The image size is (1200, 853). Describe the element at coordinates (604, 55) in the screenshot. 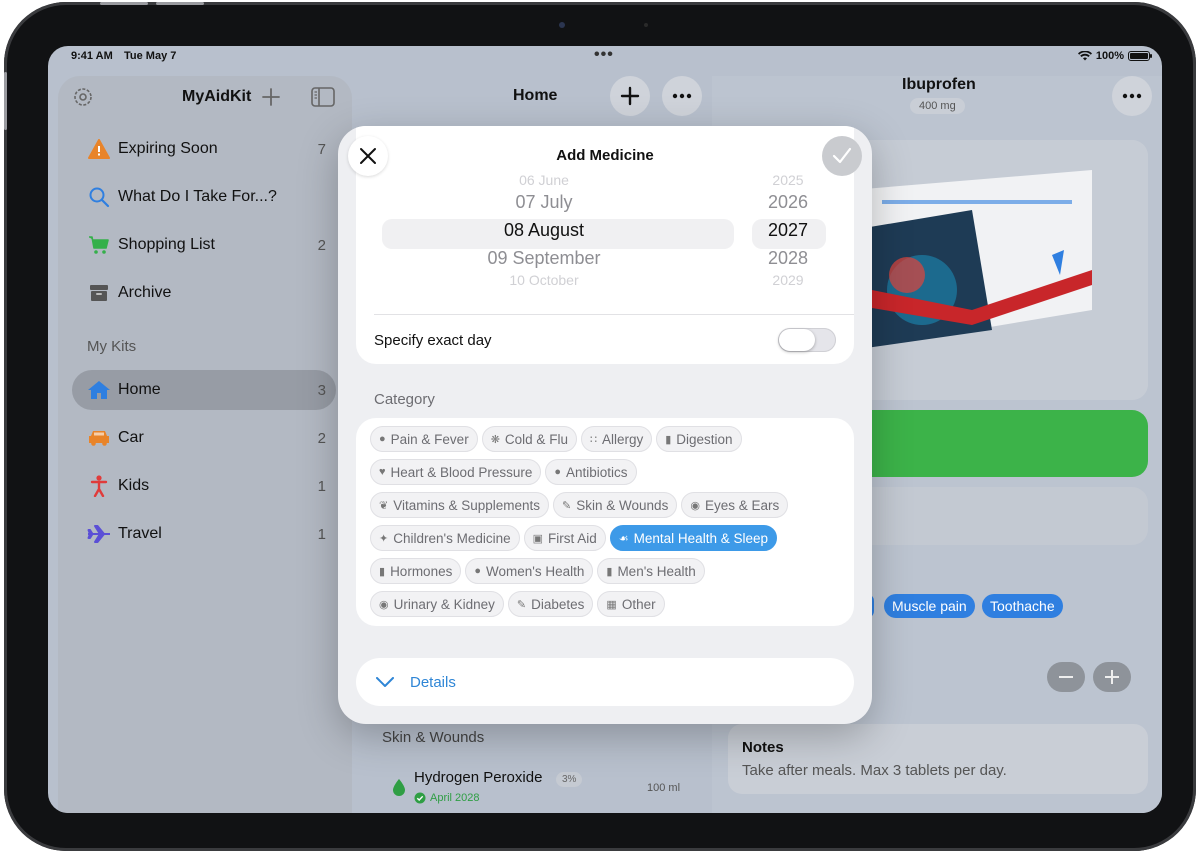

I see `multitasking-dots: •••` at that location.